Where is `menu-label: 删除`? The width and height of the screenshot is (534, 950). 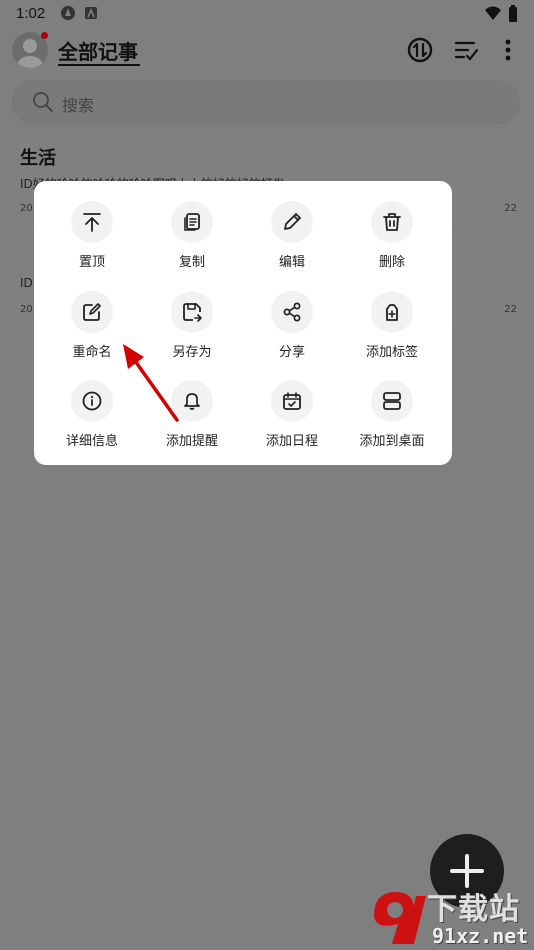 menu-label: 删除 is located at coordinates (391, 262).